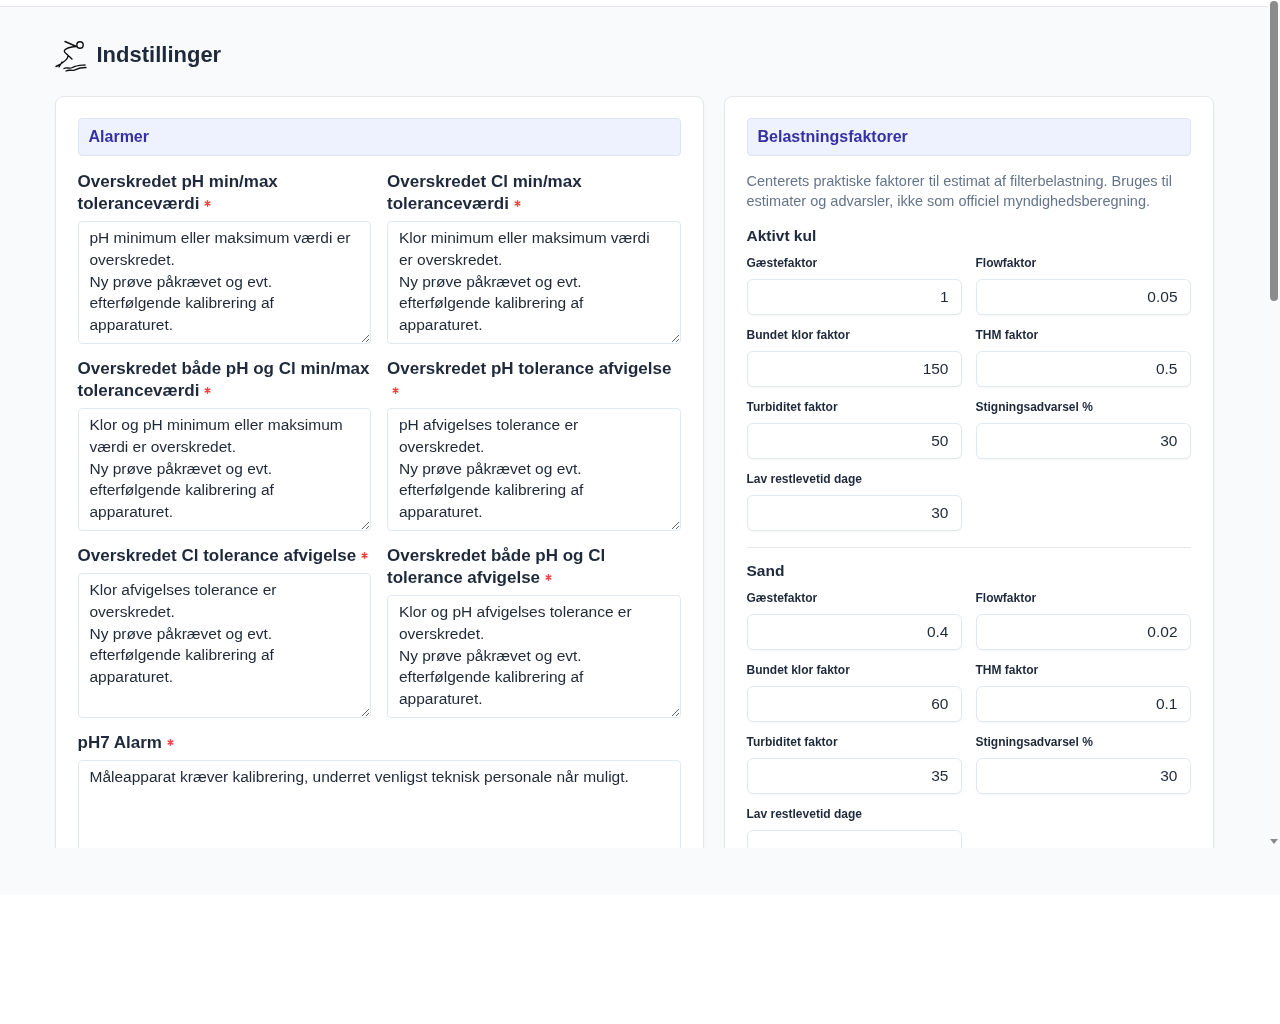  I want to click on group-heading: Sand, so click(766, 571).